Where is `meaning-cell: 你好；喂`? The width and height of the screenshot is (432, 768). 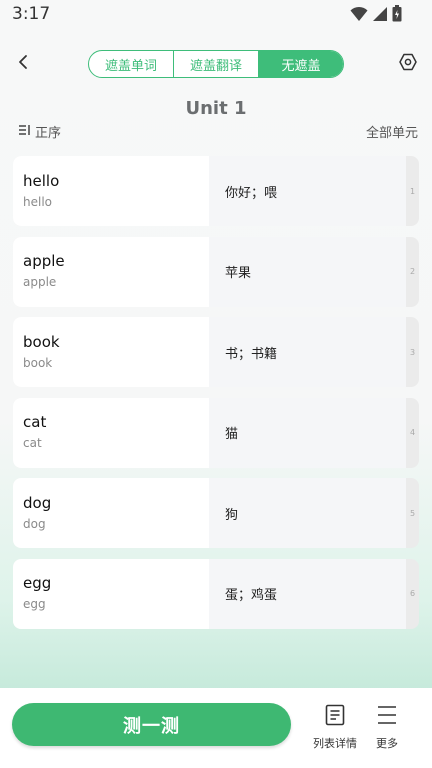 meaning-cell: 你好；喂 is located at coordinates (307, 191).